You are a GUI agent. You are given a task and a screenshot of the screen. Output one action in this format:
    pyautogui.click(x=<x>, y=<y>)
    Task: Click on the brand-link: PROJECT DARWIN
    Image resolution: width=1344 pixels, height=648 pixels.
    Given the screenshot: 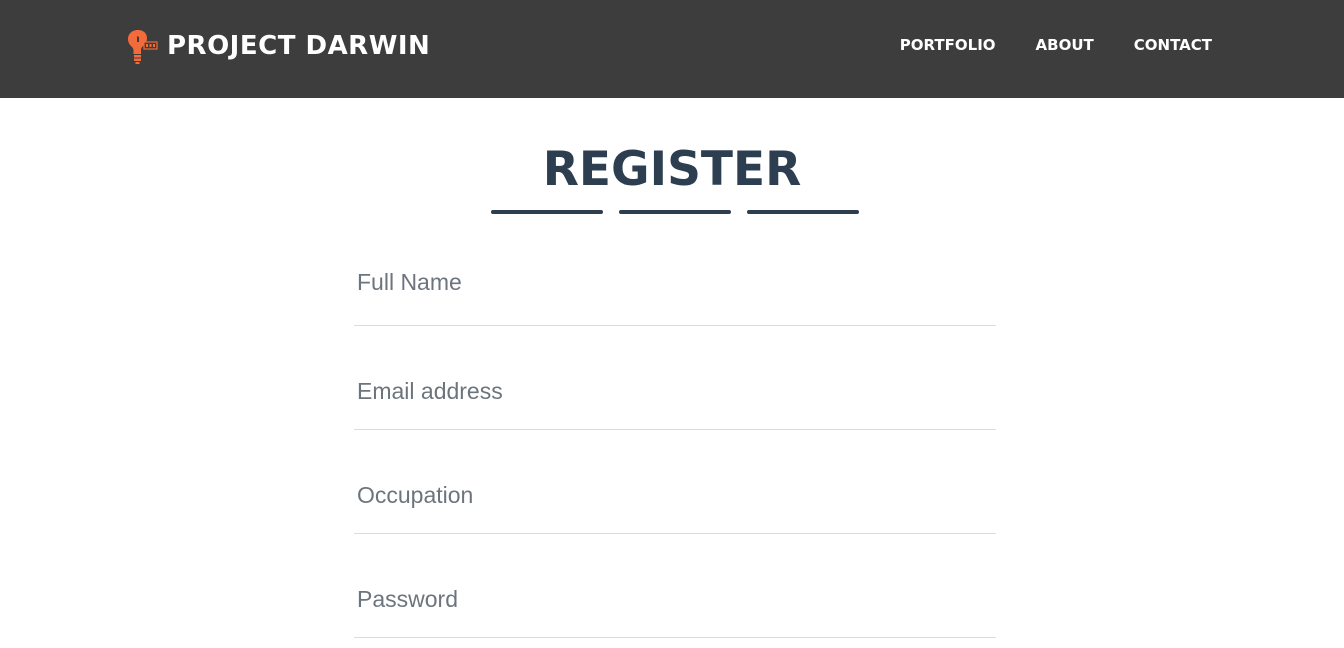 What is the action you would take?
    pyautogui.click(x=279, y=46)
    